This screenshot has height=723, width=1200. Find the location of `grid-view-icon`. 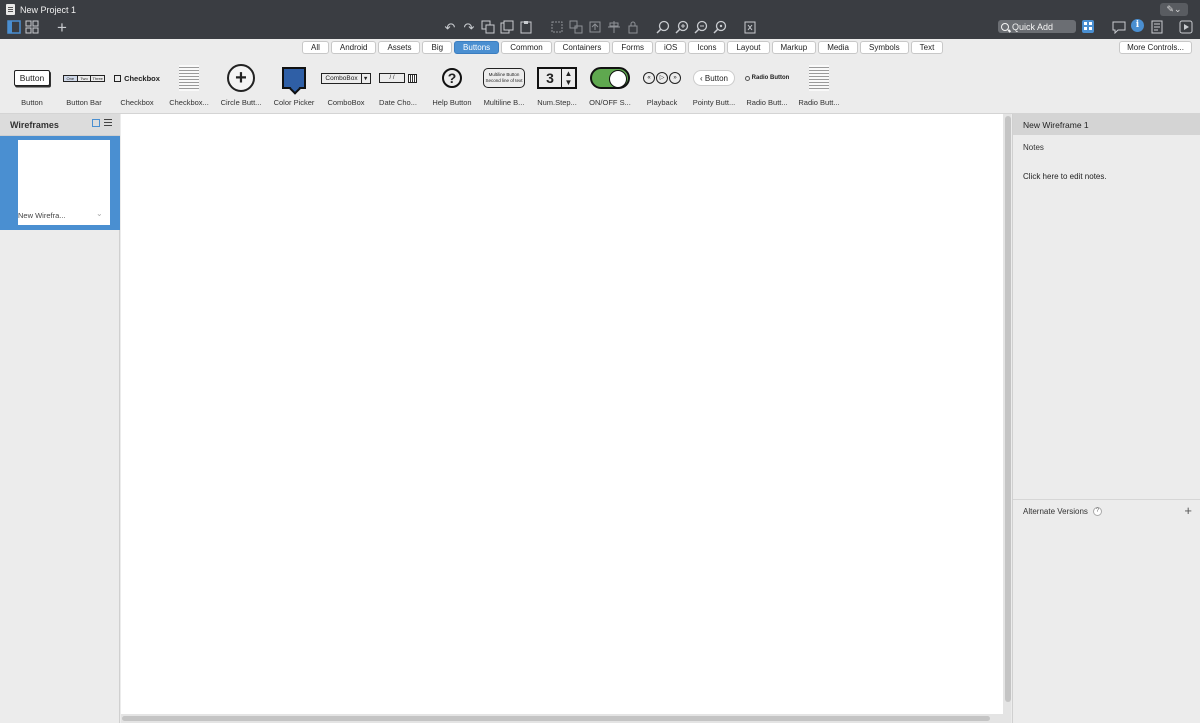

grid-view-icon is located at coordinates (32, 27).